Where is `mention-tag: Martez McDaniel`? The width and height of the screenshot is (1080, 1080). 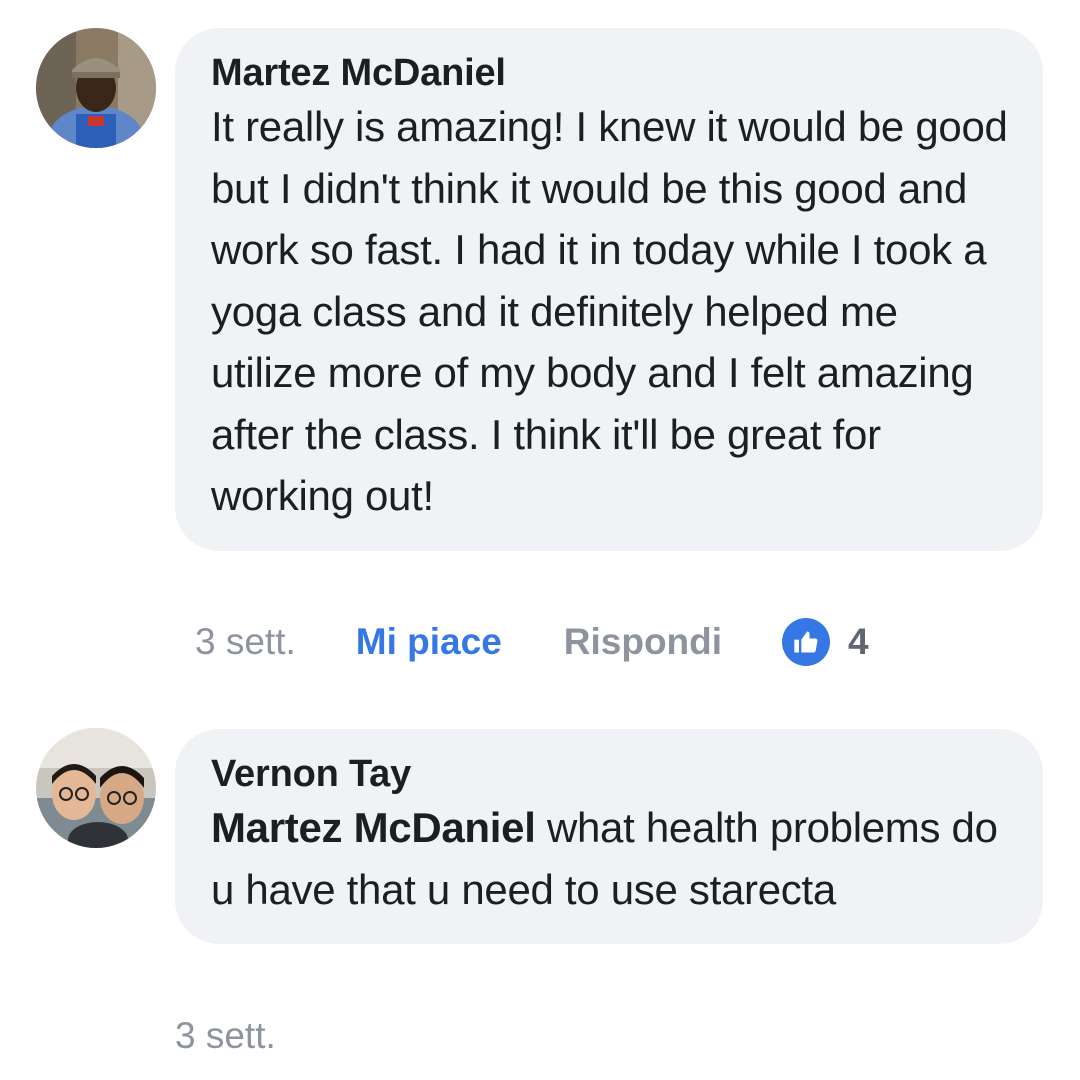 mention-tag: Martez McDaniel is located at coordinates (373, 827).